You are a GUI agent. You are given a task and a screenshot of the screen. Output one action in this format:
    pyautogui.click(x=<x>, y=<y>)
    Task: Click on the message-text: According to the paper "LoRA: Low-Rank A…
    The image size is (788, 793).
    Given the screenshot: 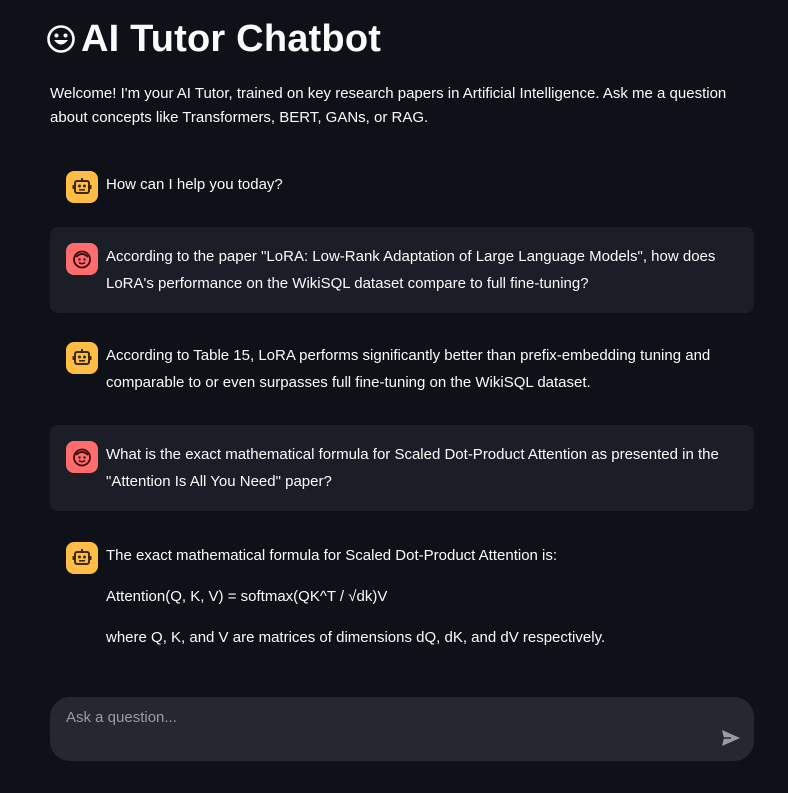 What is the action you would take?
    pyautogui.click(x=411, y=270)
    